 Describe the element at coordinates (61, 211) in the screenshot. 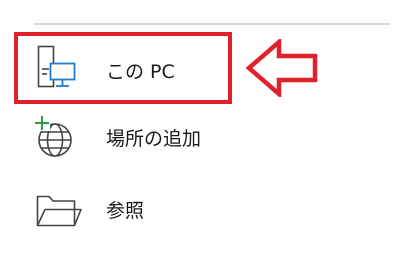

I see `folder-icon` at that location.